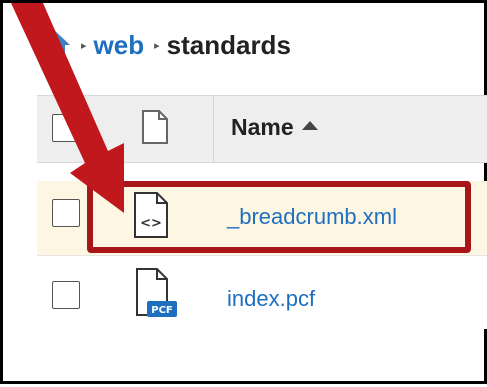 The image size is (487, 387). I want to click on select-all-checkbox, so click(66, 128).